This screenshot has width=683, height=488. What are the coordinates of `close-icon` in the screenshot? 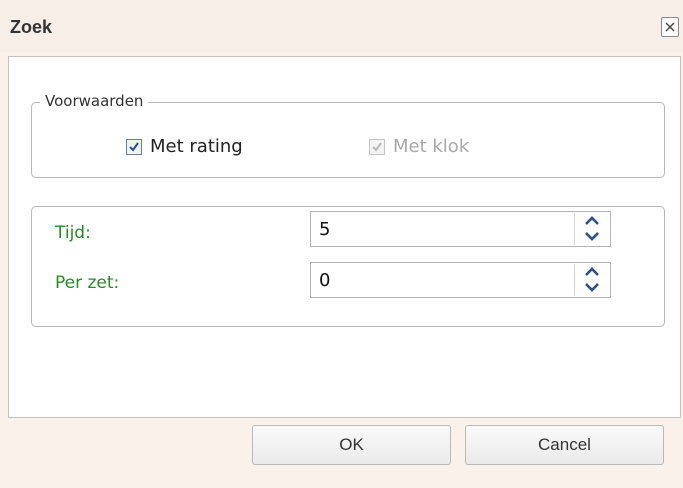 It's located at (670, 27).